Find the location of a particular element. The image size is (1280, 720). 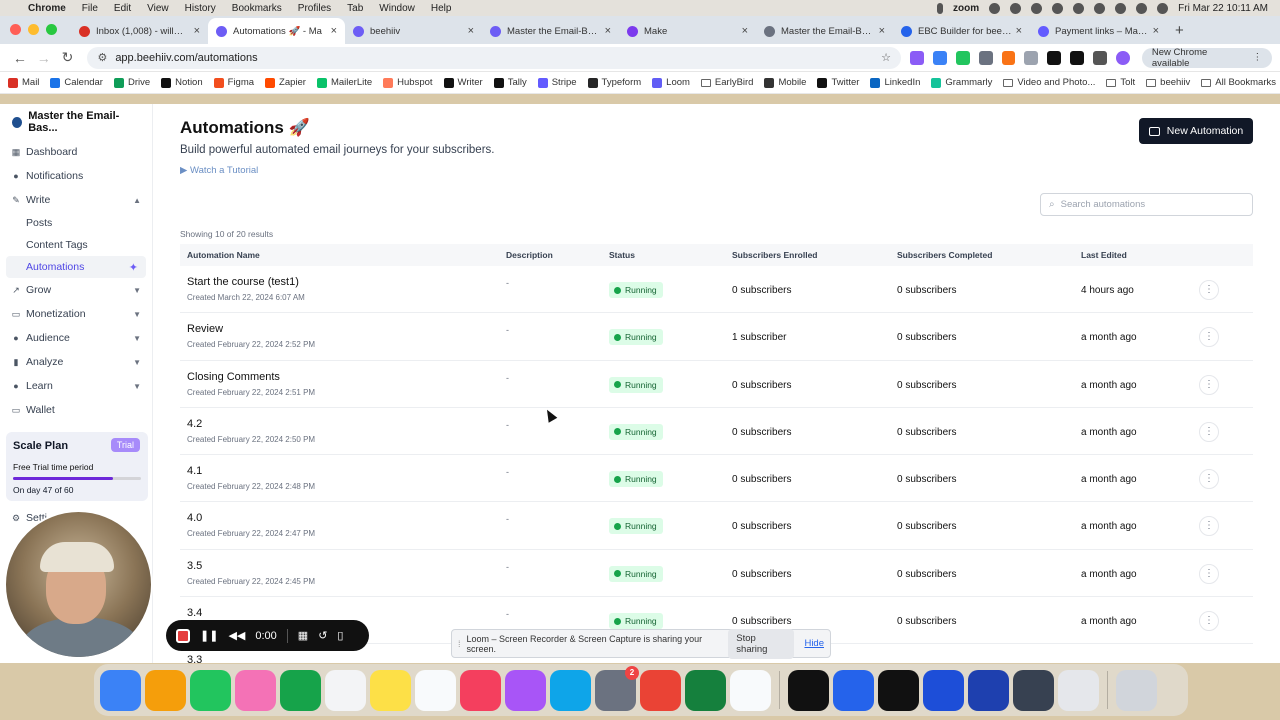

zoom-icon is located at coordinates (853, 690).